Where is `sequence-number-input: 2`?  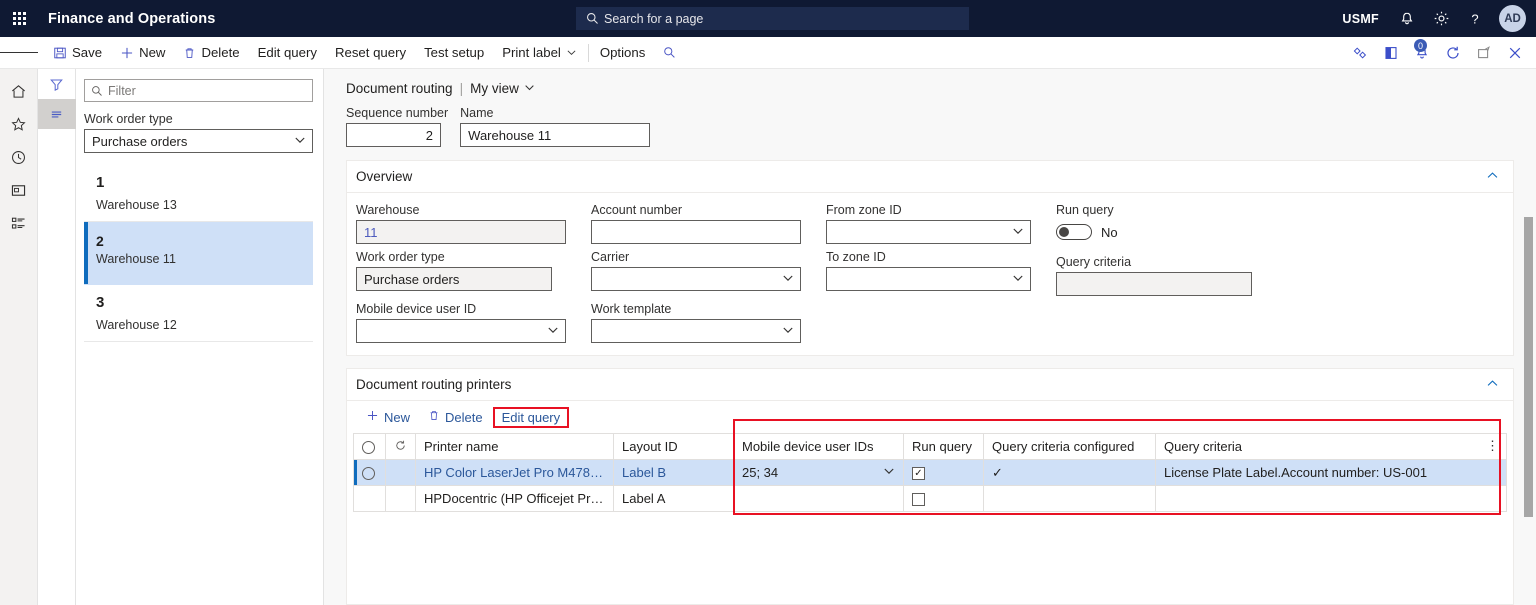 sequence-number-input: 2 is located at coordinates (393, 135).